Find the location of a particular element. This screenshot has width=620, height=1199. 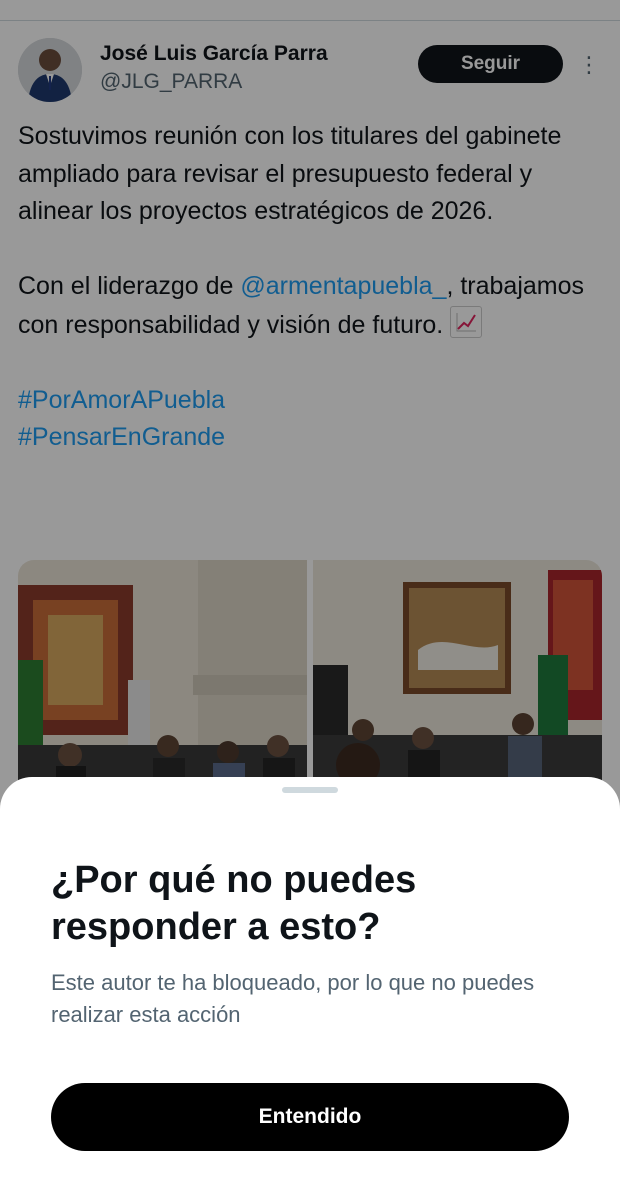

understood-button: Entendido is located at coordinates (310, 1117).